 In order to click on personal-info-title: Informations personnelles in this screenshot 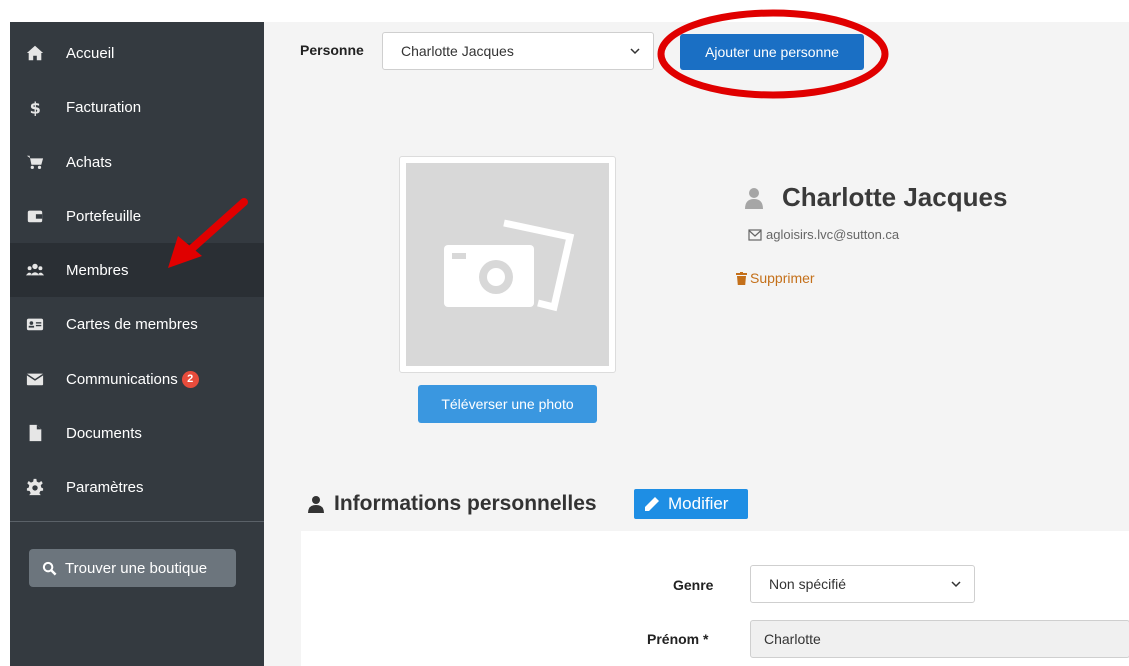, I will do `click(465, 503)`.